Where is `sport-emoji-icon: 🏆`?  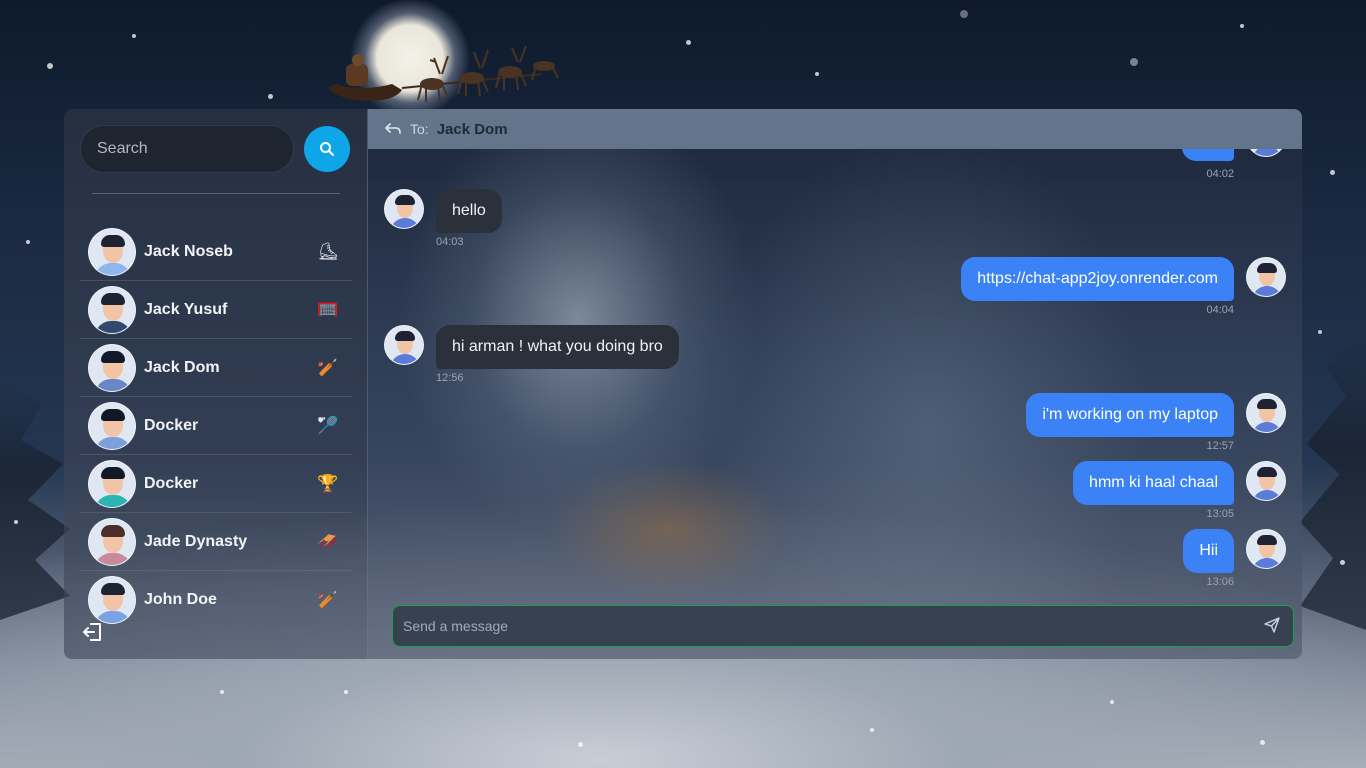
sport-emoji-icon: 🏆 is located at coordinates (328, 483).